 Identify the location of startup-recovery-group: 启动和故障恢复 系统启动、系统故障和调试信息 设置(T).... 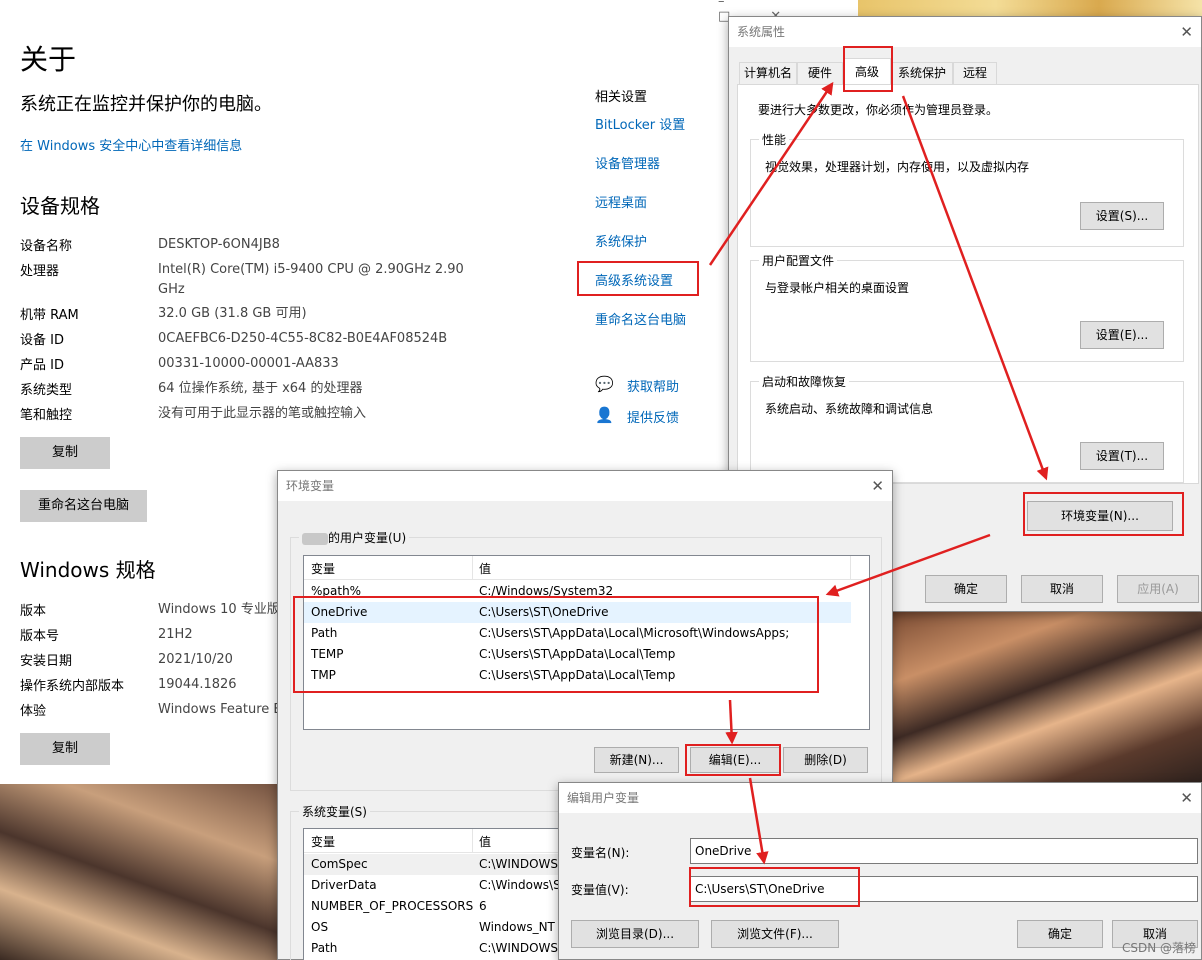
(967, 428).